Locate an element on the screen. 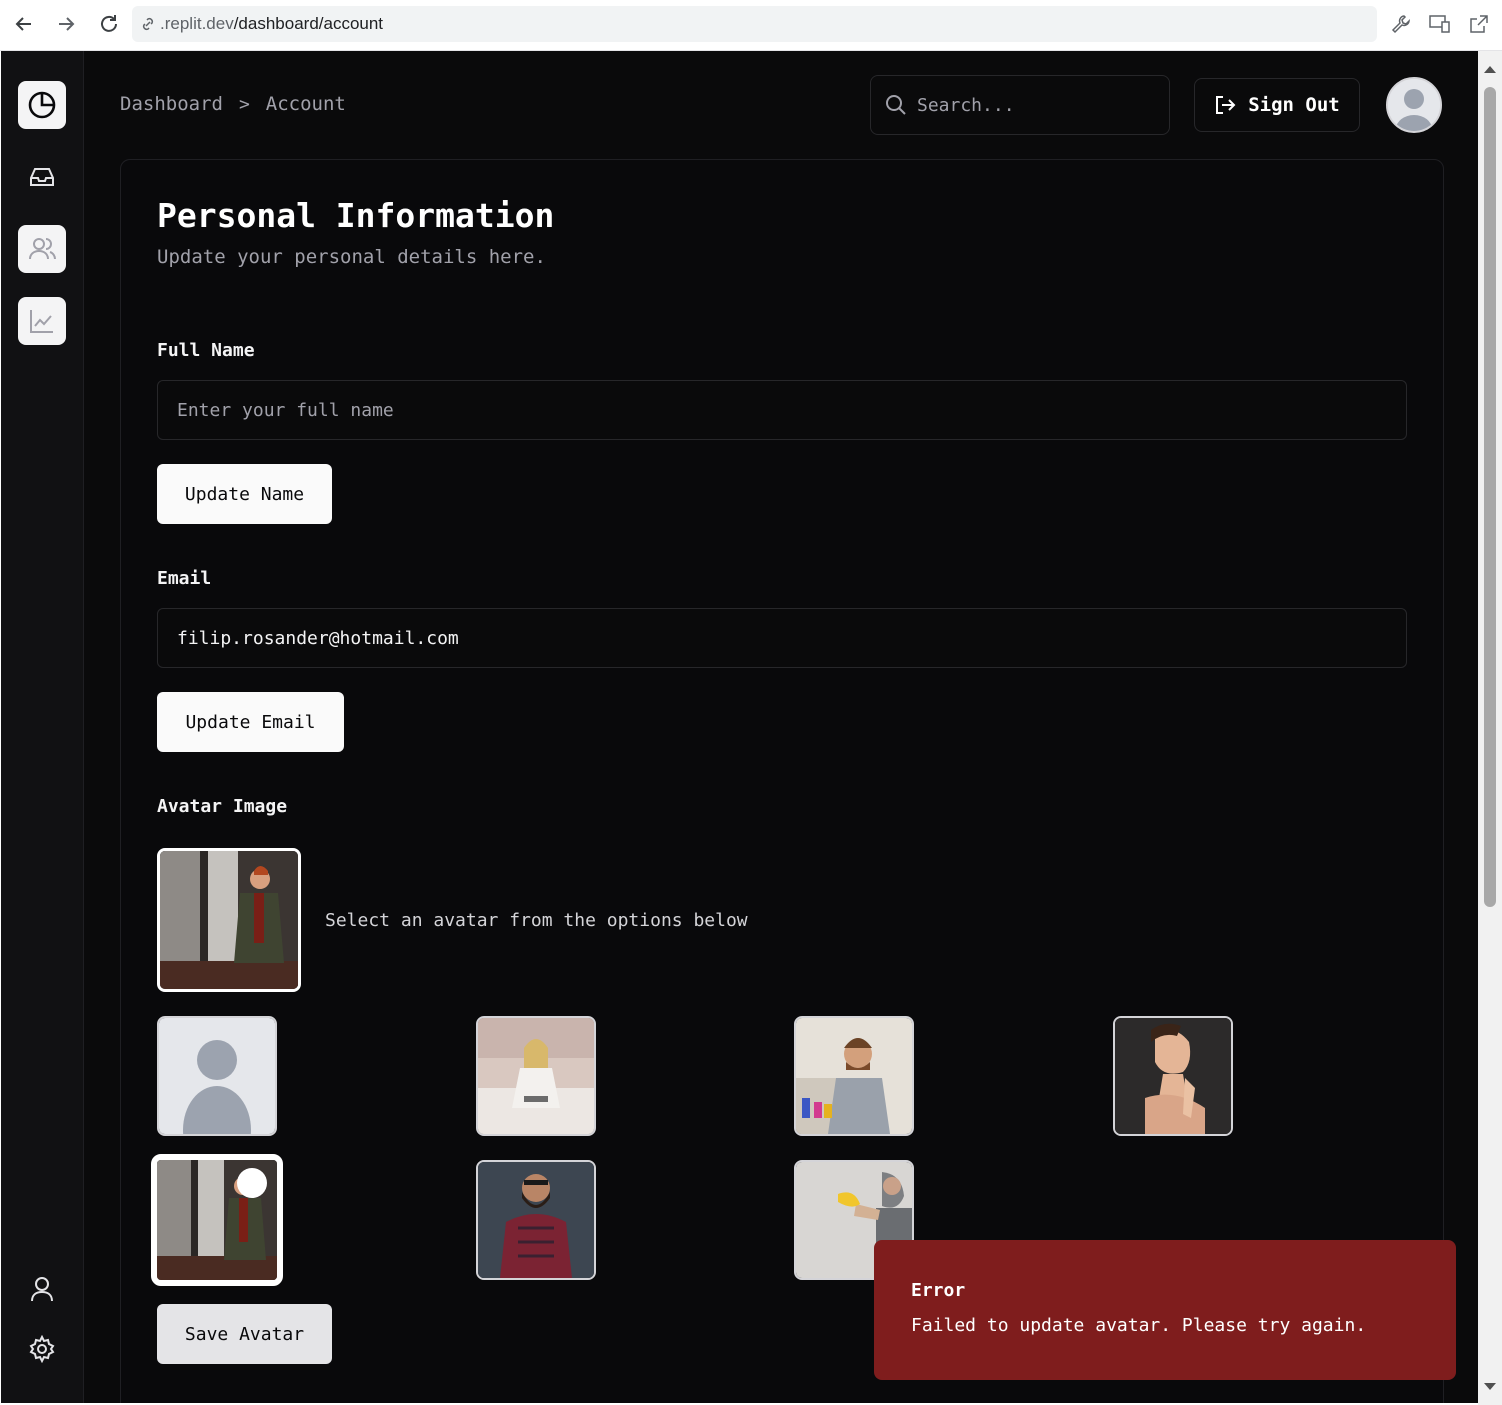 The width and height of the screenshot is (1502, 1405). page-scrollbar is located at coordinates (1490, 728).